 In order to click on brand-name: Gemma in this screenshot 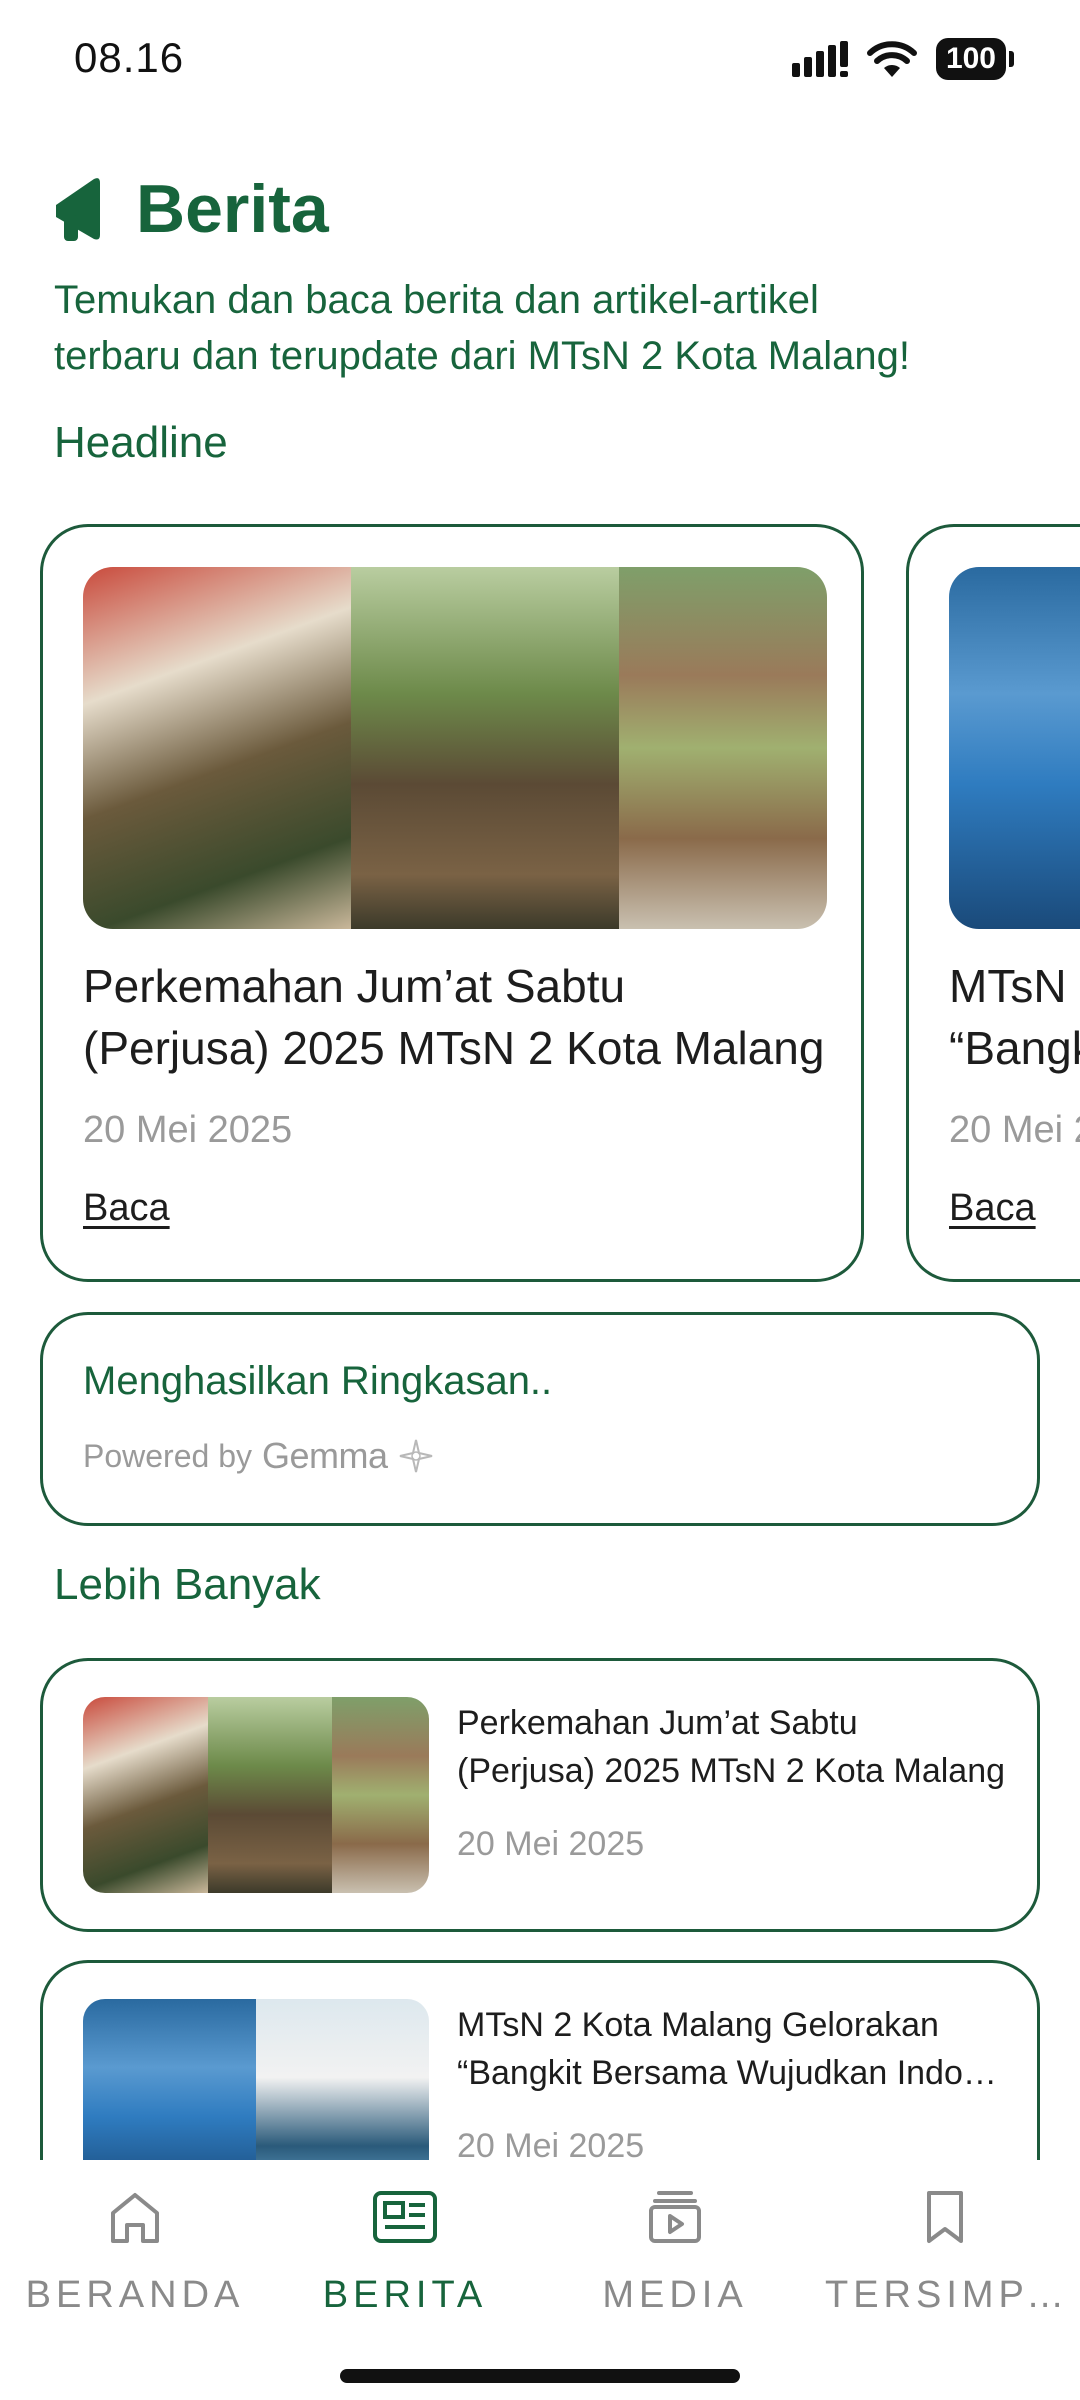, I will do `click(324, 1455)`.